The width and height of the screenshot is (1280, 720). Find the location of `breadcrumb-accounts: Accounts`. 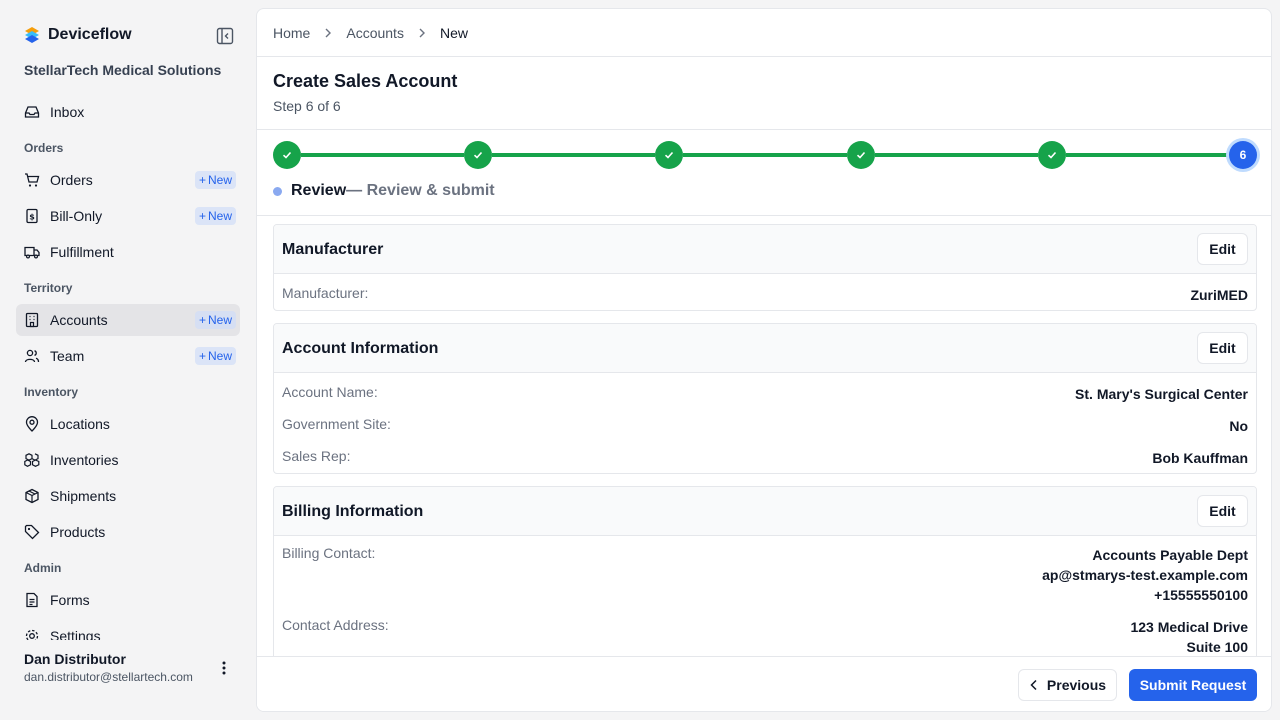

breadcrumb-accounts: Accounts is located at coordinates (375, 33).